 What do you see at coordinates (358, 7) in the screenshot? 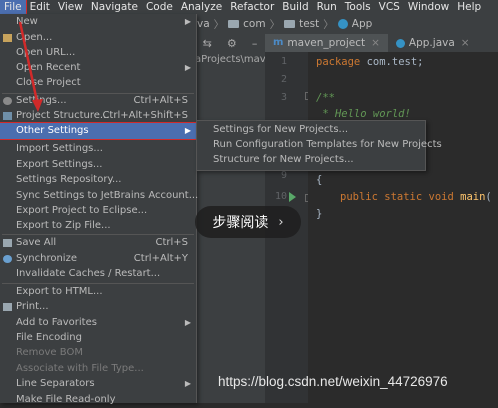
I see `menu-tools: Tools` at bounding box center [358, 7].